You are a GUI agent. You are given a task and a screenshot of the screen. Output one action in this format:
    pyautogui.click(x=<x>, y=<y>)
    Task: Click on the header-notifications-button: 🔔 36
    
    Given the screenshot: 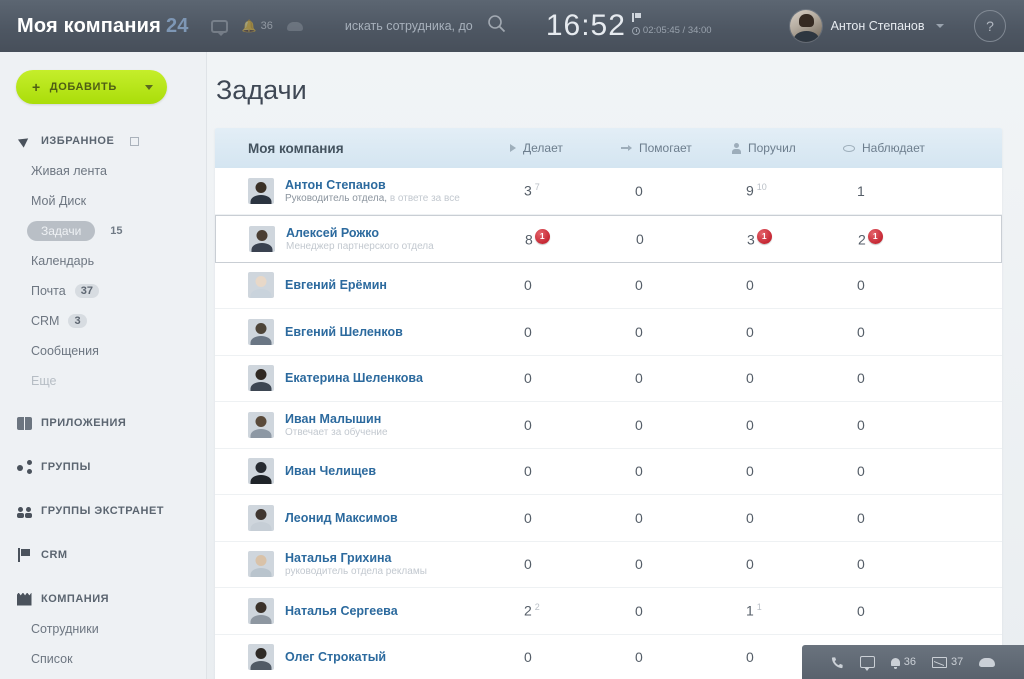 What is the action you would take?
    pyautogui.click(x=257, y=26)
    